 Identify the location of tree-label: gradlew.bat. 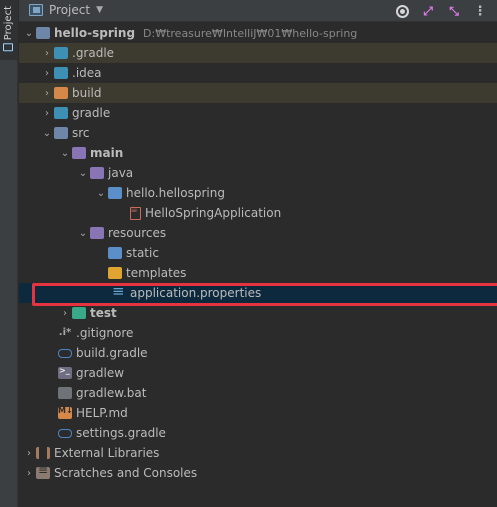
(111, 393).